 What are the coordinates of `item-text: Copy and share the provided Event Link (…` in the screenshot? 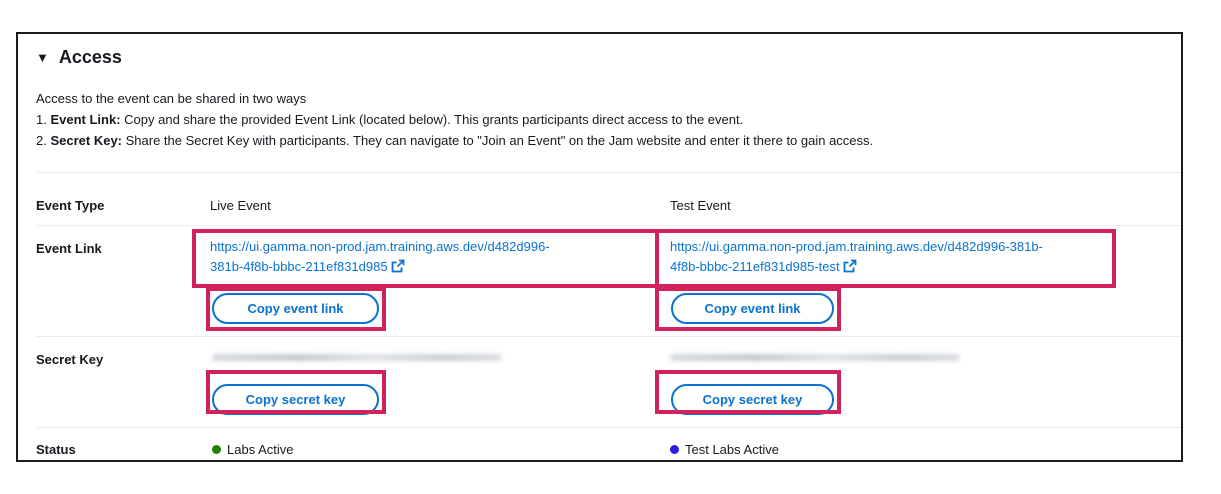 It's located at (432, 119).